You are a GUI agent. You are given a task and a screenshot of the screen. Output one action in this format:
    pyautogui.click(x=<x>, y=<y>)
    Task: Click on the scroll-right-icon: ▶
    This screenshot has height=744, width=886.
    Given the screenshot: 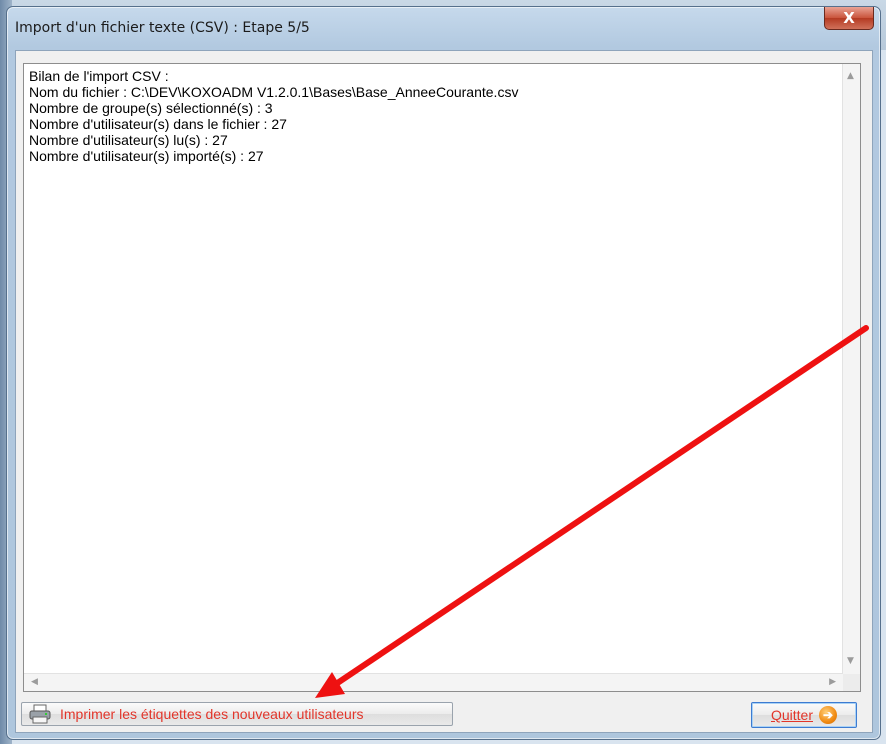 What is the action you would take?
    pyautogui.click(x=832, y=682)
    